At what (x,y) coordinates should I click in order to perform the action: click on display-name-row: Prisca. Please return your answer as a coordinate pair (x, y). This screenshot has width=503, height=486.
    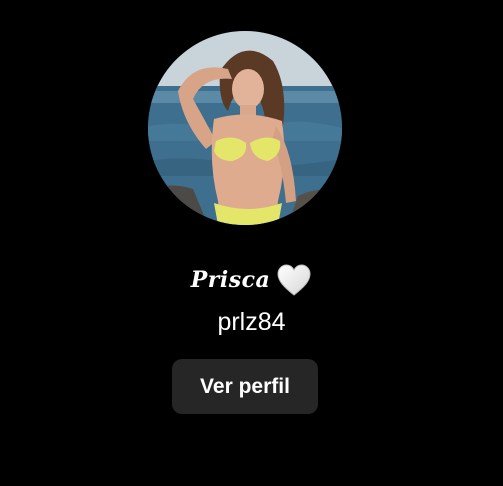
    Looking at the image, I should click on (251, 280).